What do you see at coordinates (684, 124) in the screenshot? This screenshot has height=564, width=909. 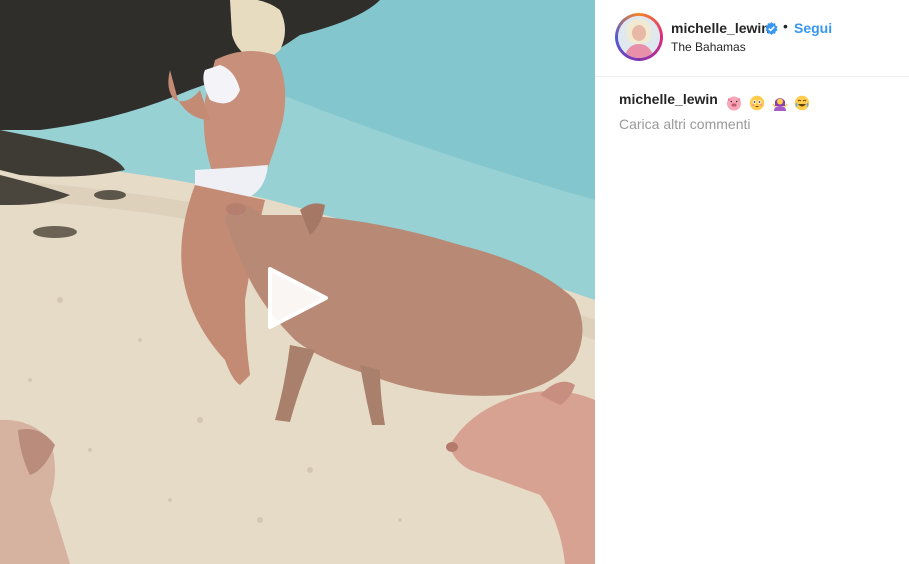 I see `load-more-comments-link: Carica altri commenti` at bounding box center [684, 124].